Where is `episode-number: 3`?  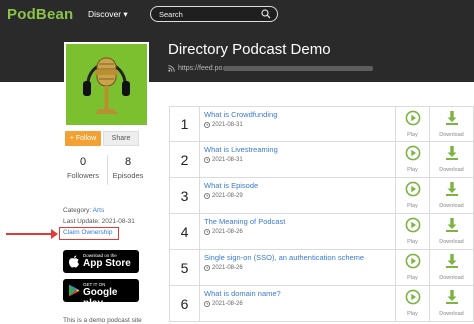
episode-number: 3 is located at coordinates (185, 195).